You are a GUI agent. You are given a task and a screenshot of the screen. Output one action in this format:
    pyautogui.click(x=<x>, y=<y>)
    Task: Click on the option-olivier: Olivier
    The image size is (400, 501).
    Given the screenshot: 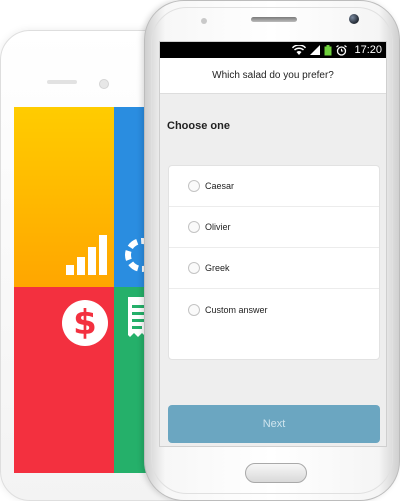 What is the action you would take?
    pyautogui.click(x=274, y=227)
    